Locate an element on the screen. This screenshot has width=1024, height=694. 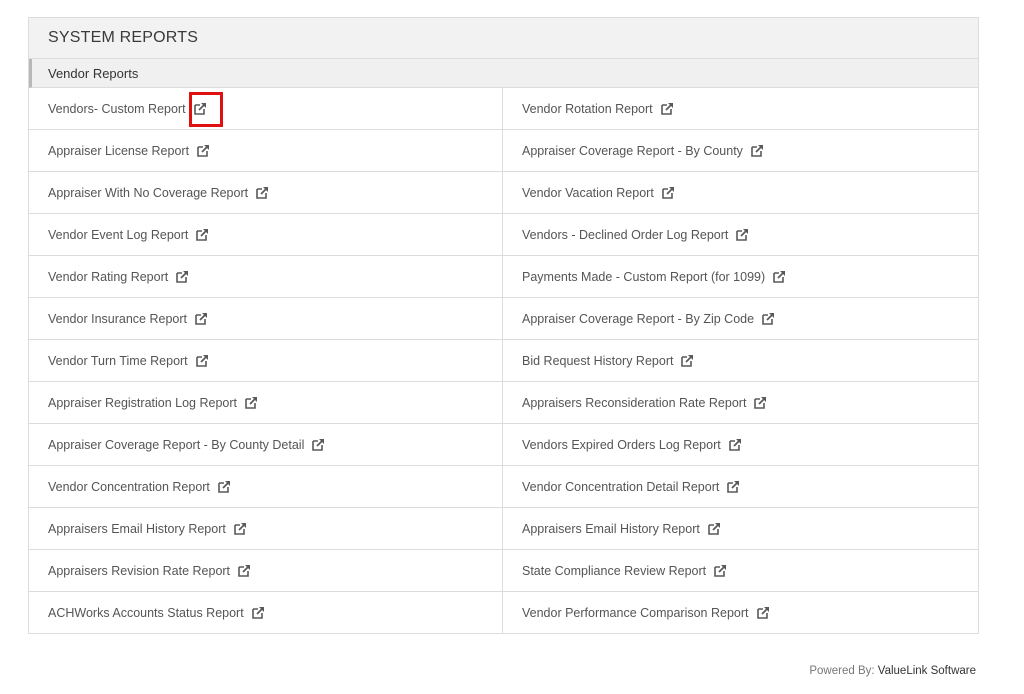
report-link: Bid Request History Report is located at coordinates (597, 361).